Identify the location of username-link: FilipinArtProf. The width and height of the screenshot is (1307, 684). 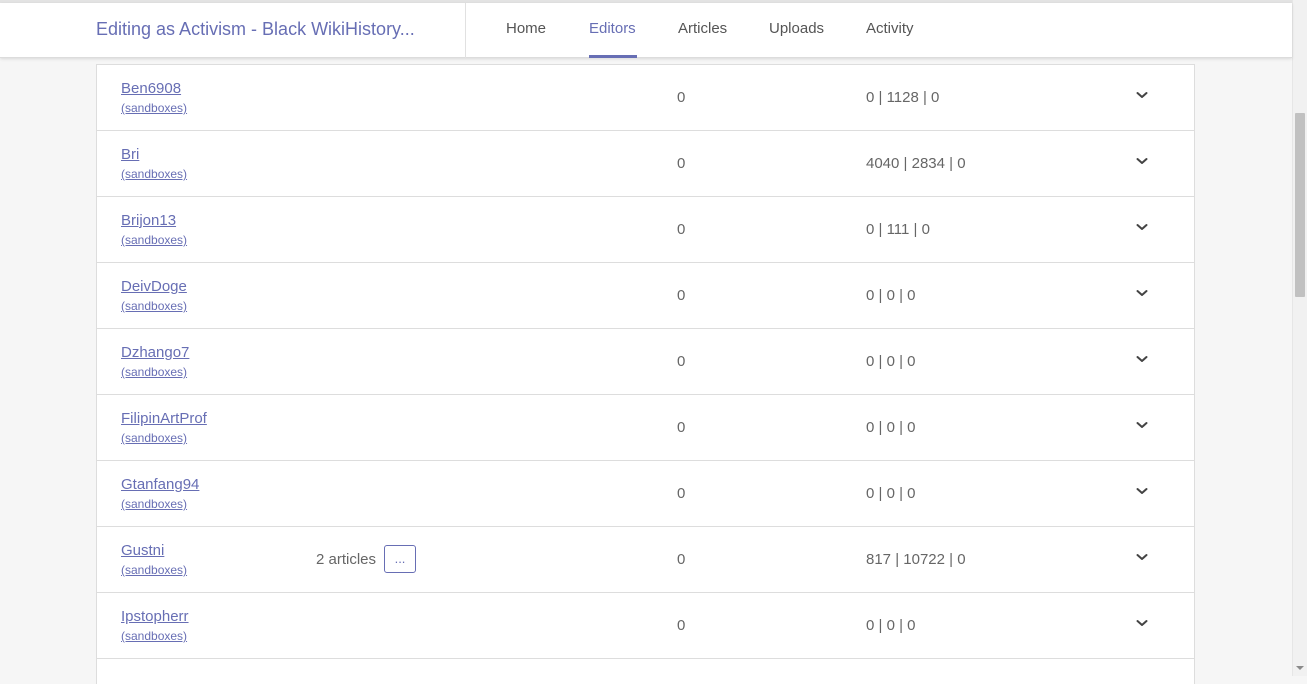
(164, 418).